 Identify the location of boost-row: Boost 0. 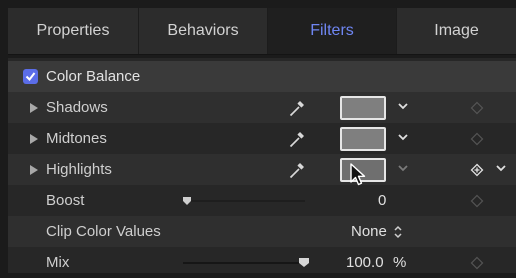
(262, 200).